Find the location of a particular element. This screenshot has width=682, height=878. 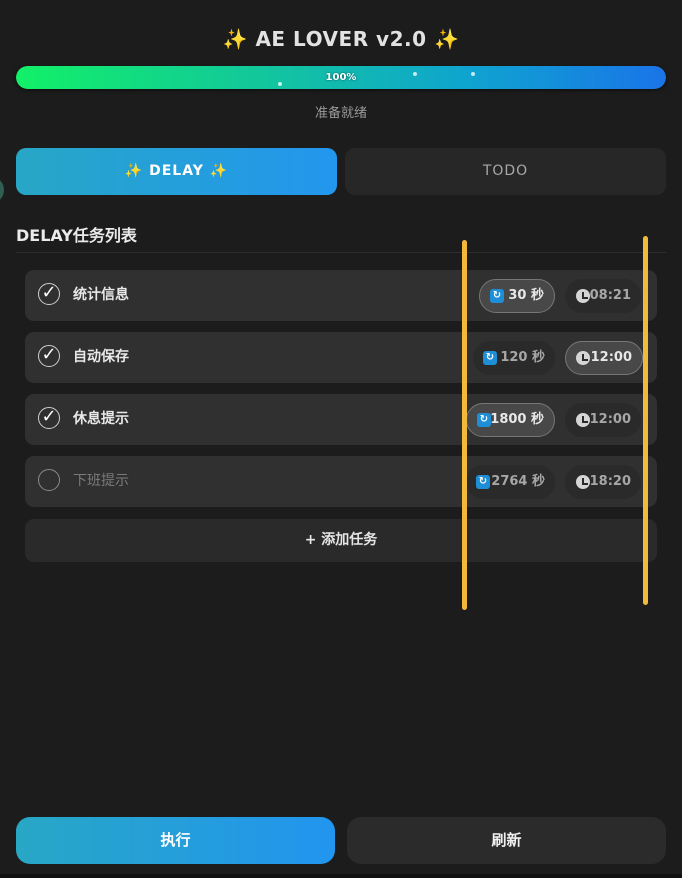

highlight-line-right is located at coordinates (645, 420).